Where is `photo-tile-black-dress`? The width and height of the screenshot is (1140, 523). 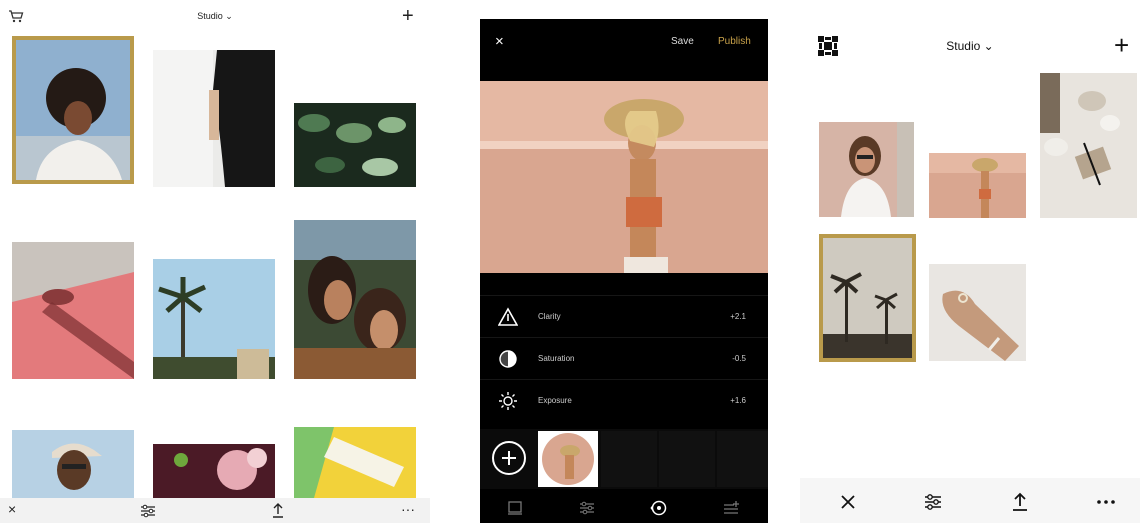
photo-tile-black-dress is located at coordinates (214, 118).